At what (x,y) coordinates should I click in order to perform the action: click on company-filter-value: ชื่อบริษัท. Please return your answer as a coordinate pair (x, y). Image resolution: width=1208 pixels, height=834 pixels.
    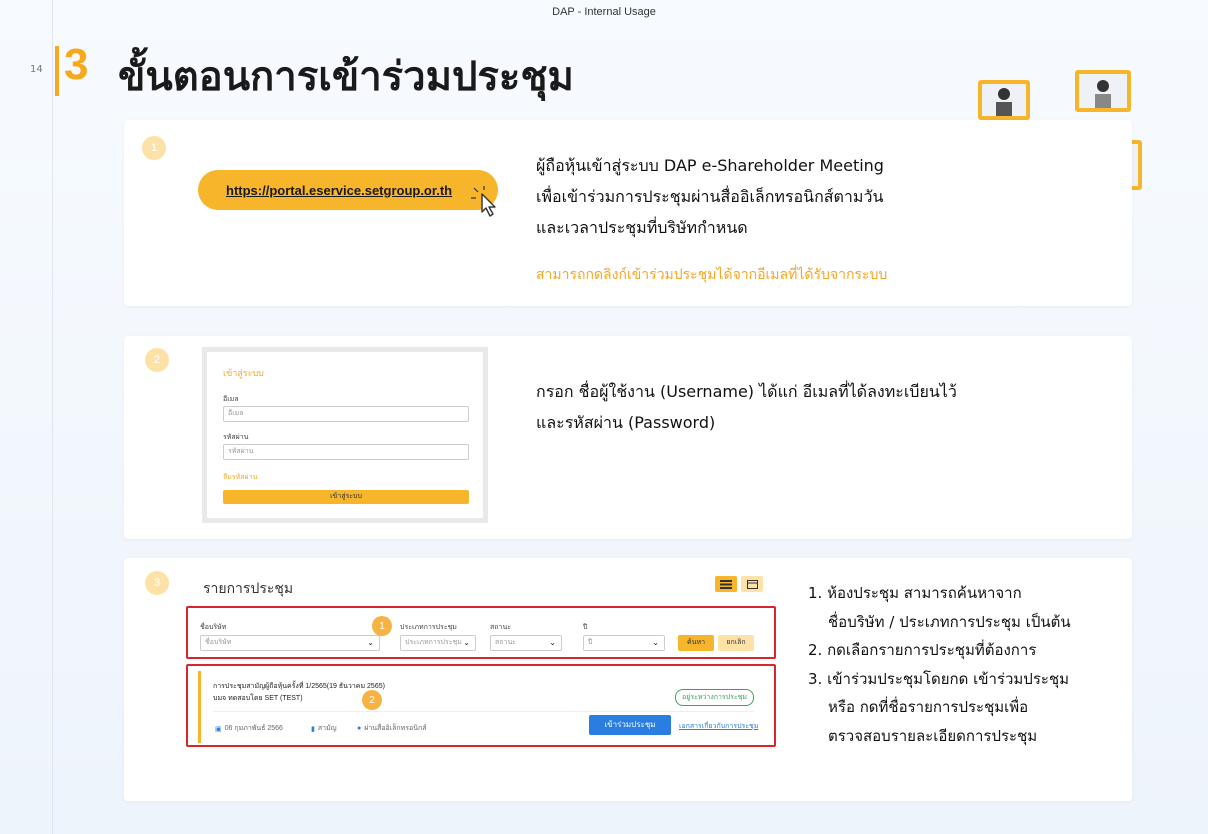
    Looking at the image, I should click on (218, 642).